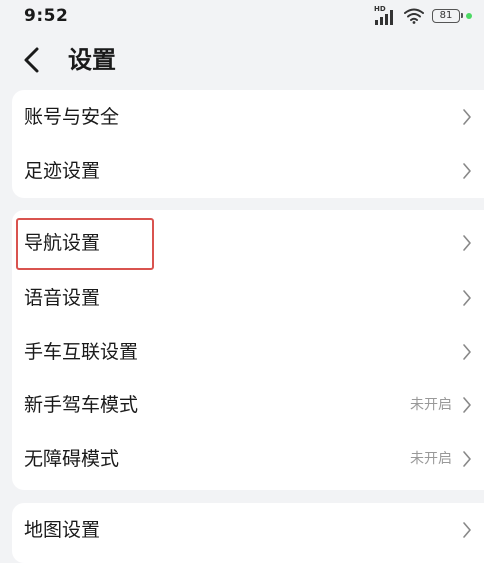 The height and width of the screenshot is (563, 484). Describe the element at coordinates (72, 459) in the screenshot. I see `row-label: 无障碍模式` at that location.